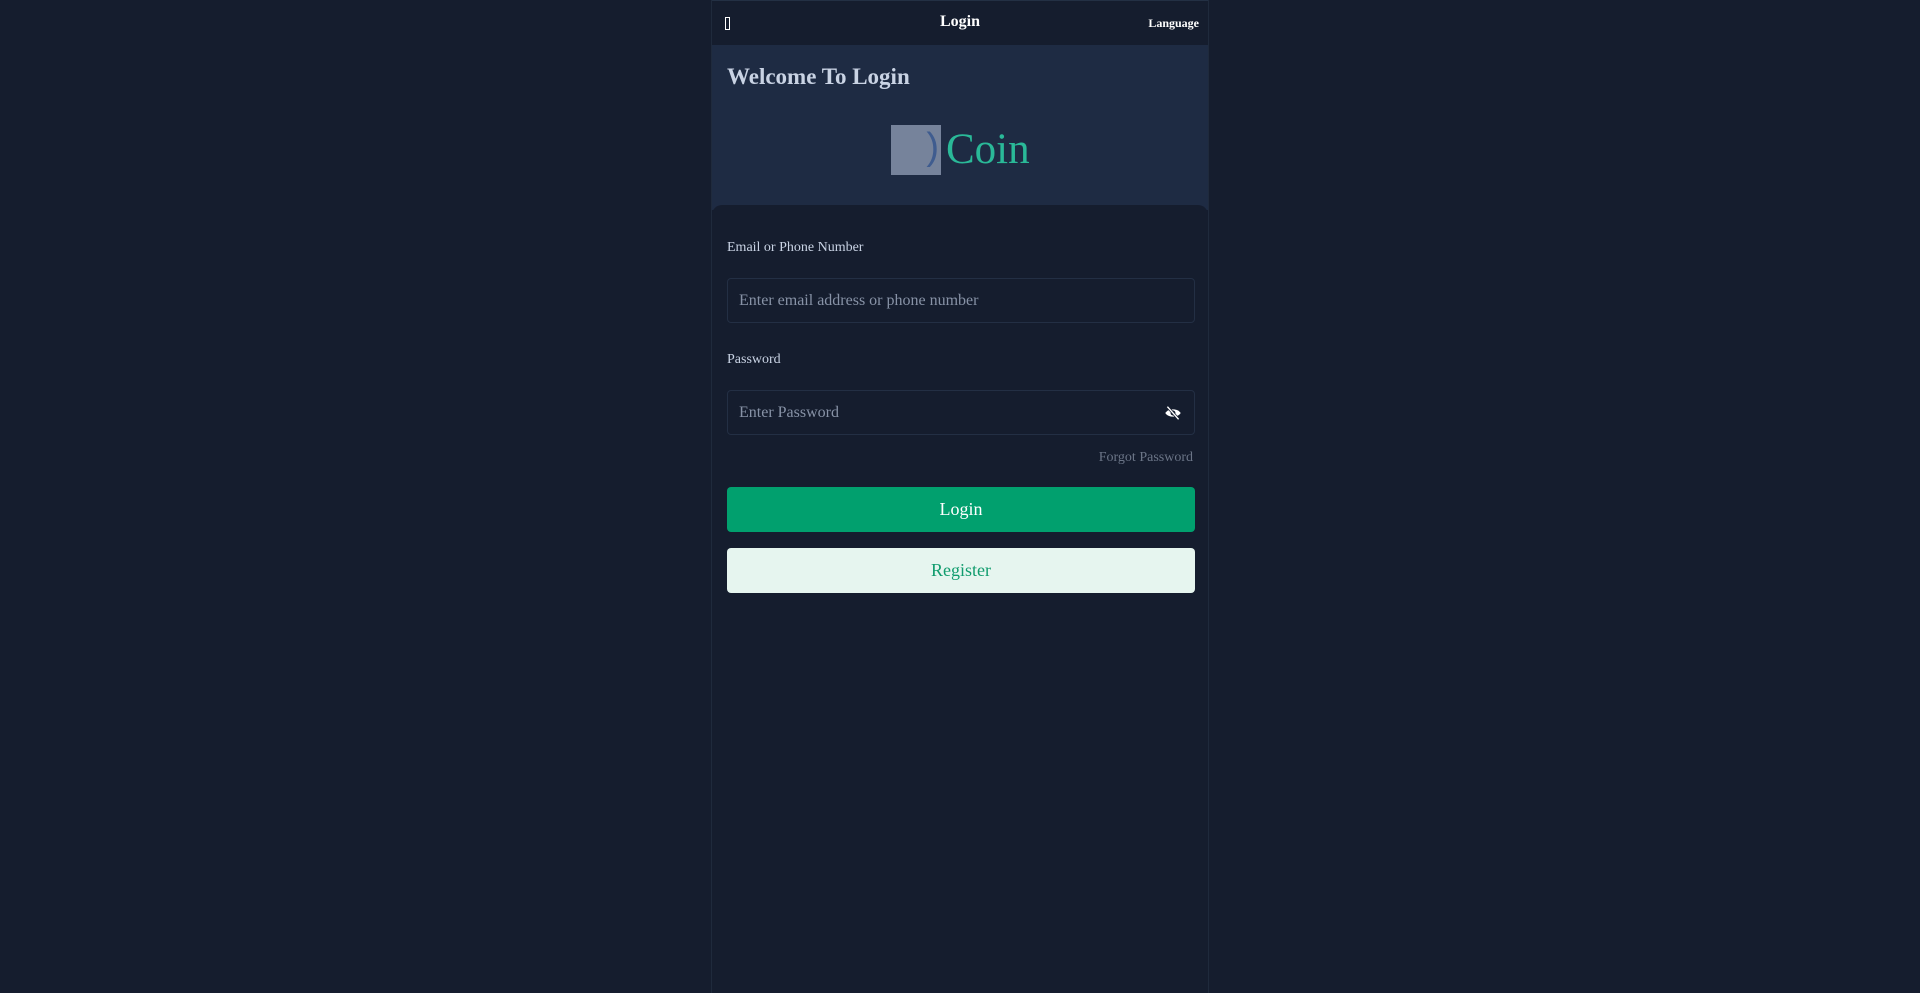 This screenshot has height=993, width=1920. What do you see at coordinates (916, 150) in the screenshot?
I see `logo-mark-icon` at bounding box center [916, 150].